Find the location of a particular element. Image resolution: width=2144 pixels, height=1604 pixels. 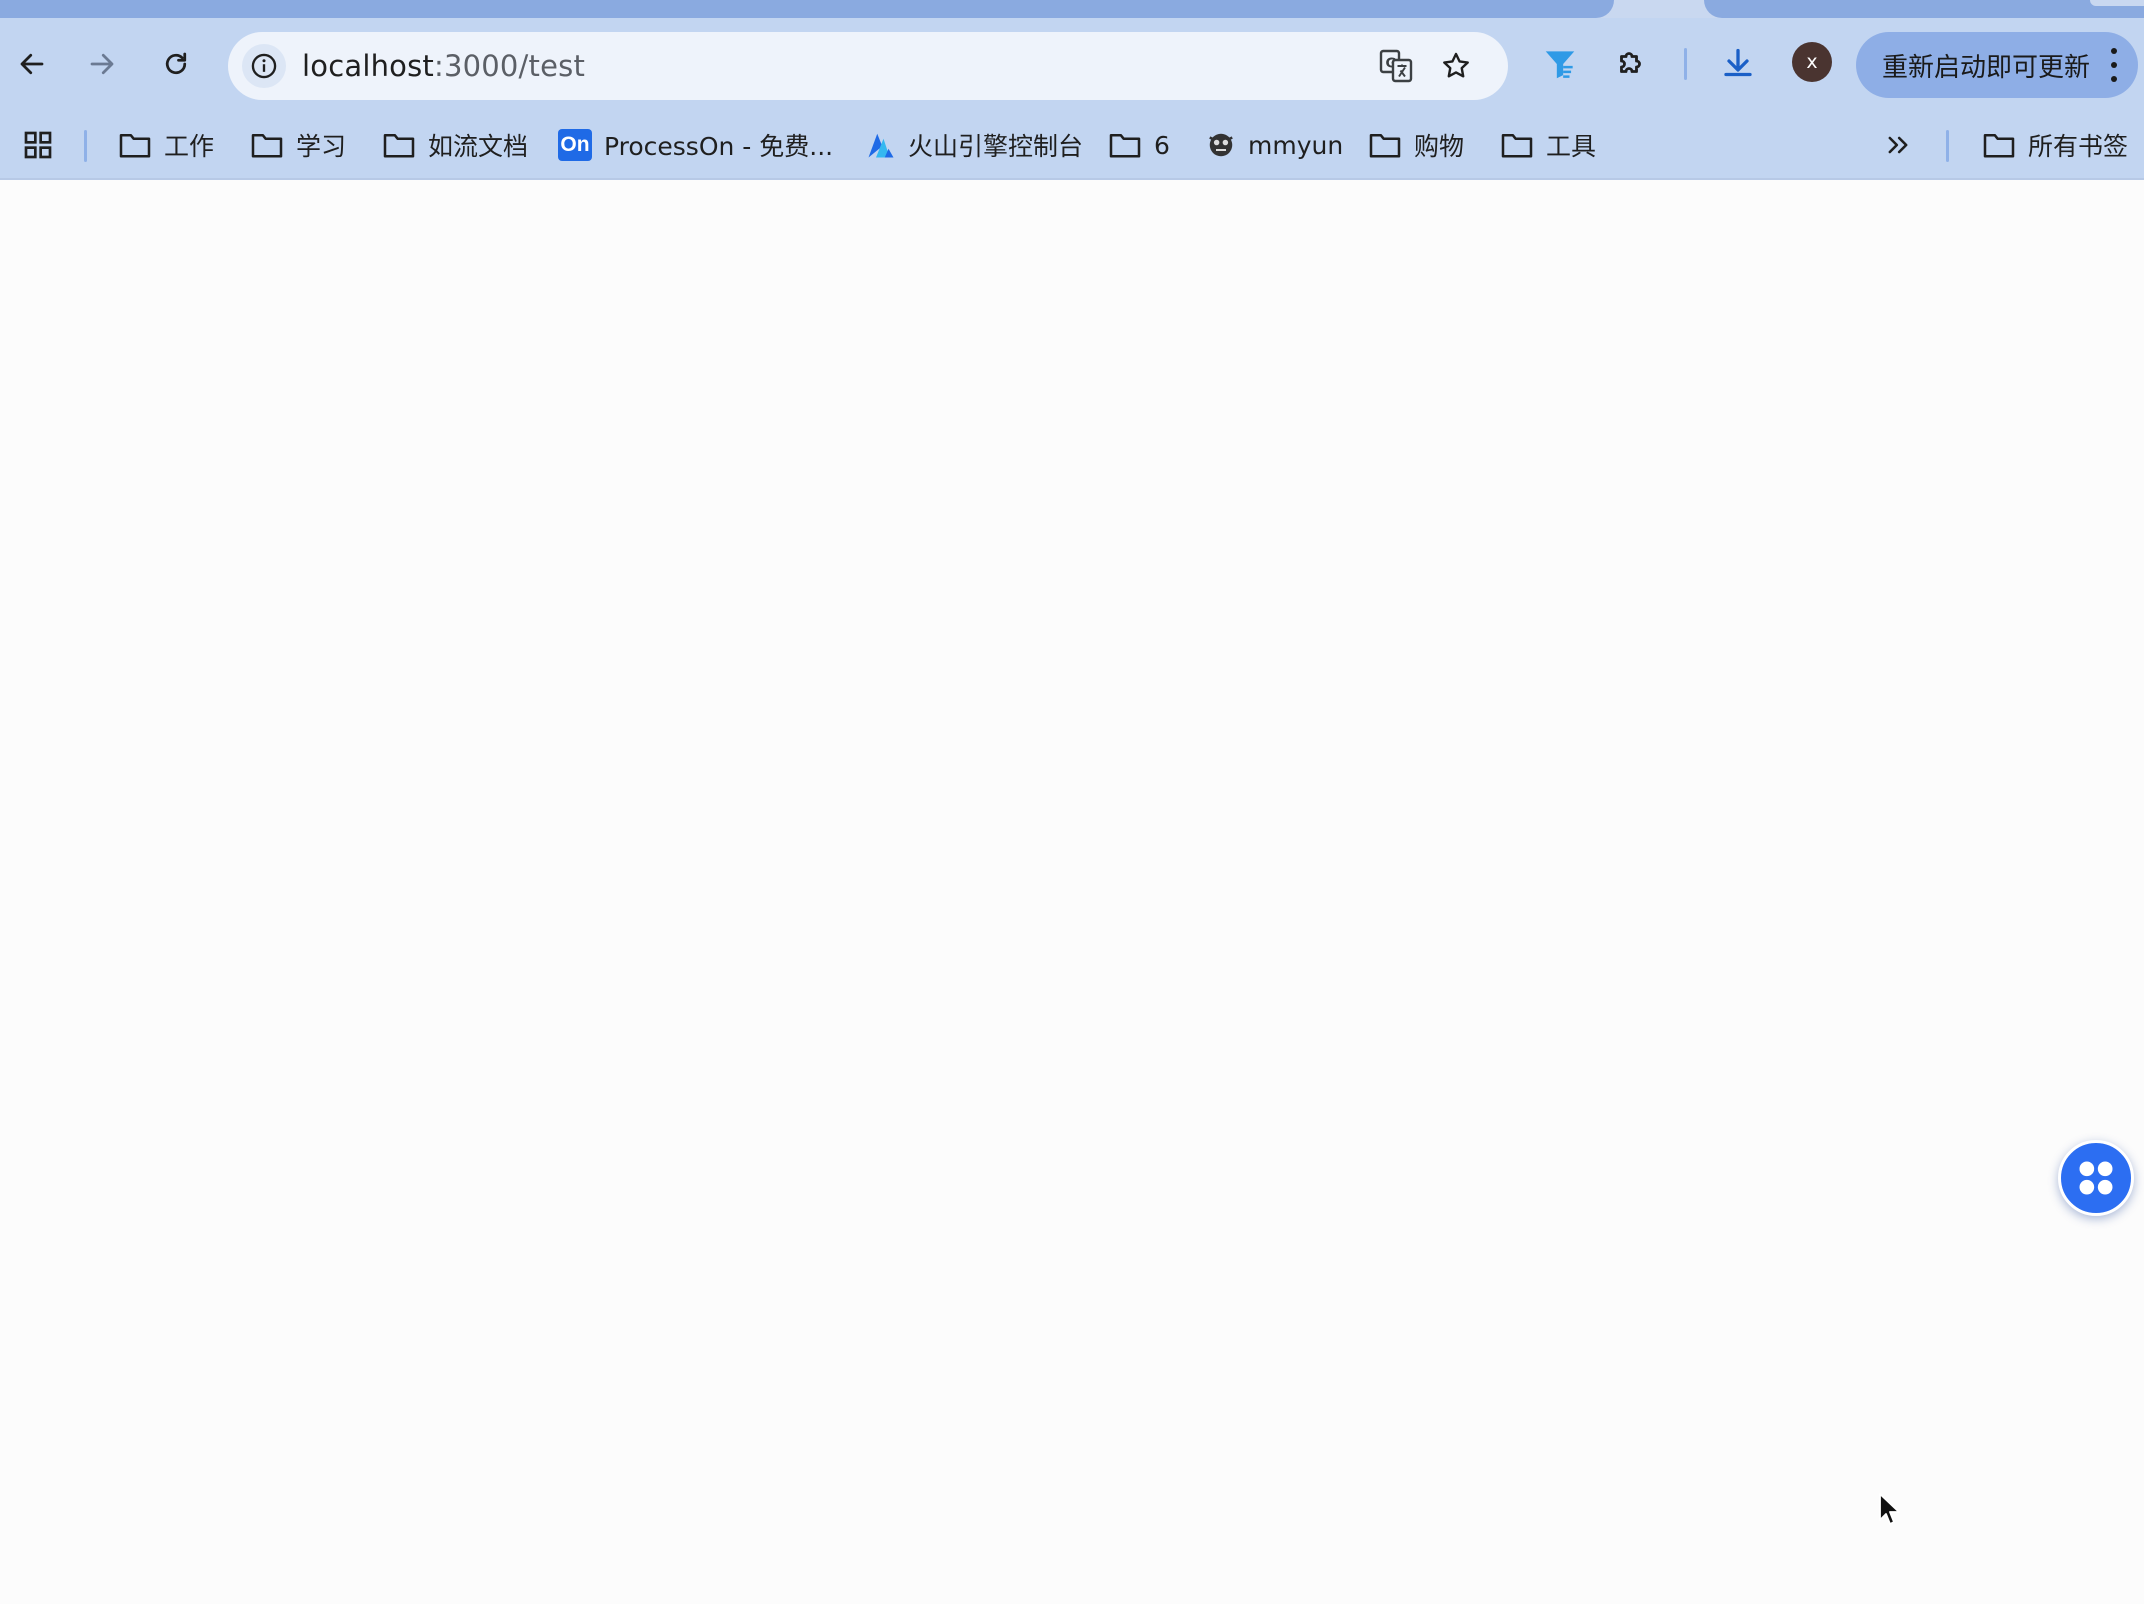

update-button-label: 重新启动即可更新 is located at coordinates (1986, 67).